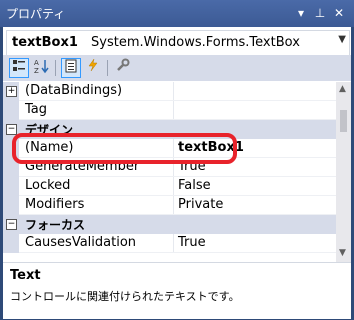  Describe the element at coordinates (55, 204) in the screenshot. I see `property-name: Modifiers` at that location.